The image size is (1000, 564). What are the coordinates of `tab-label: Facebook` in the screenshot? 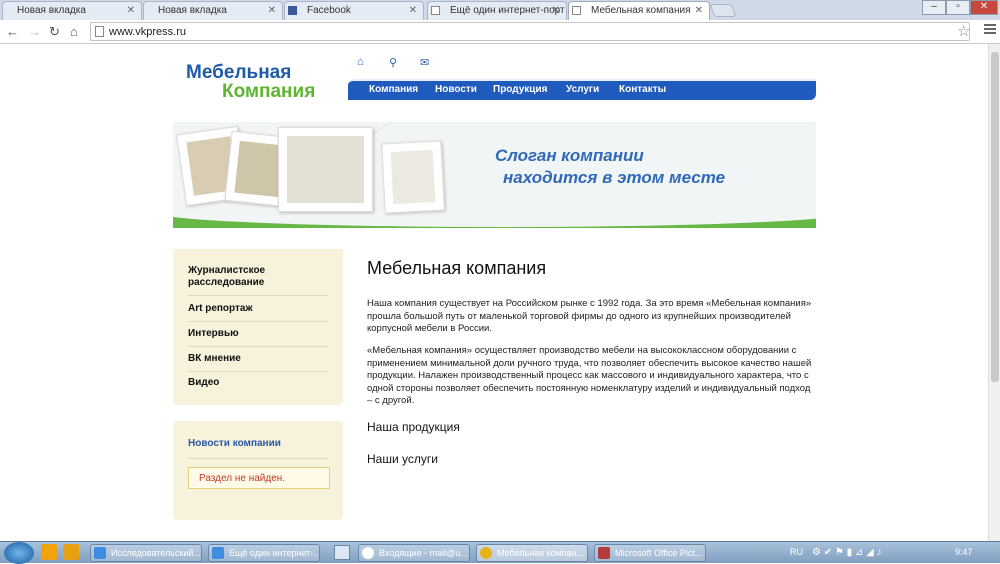 It's located at (329, 10).